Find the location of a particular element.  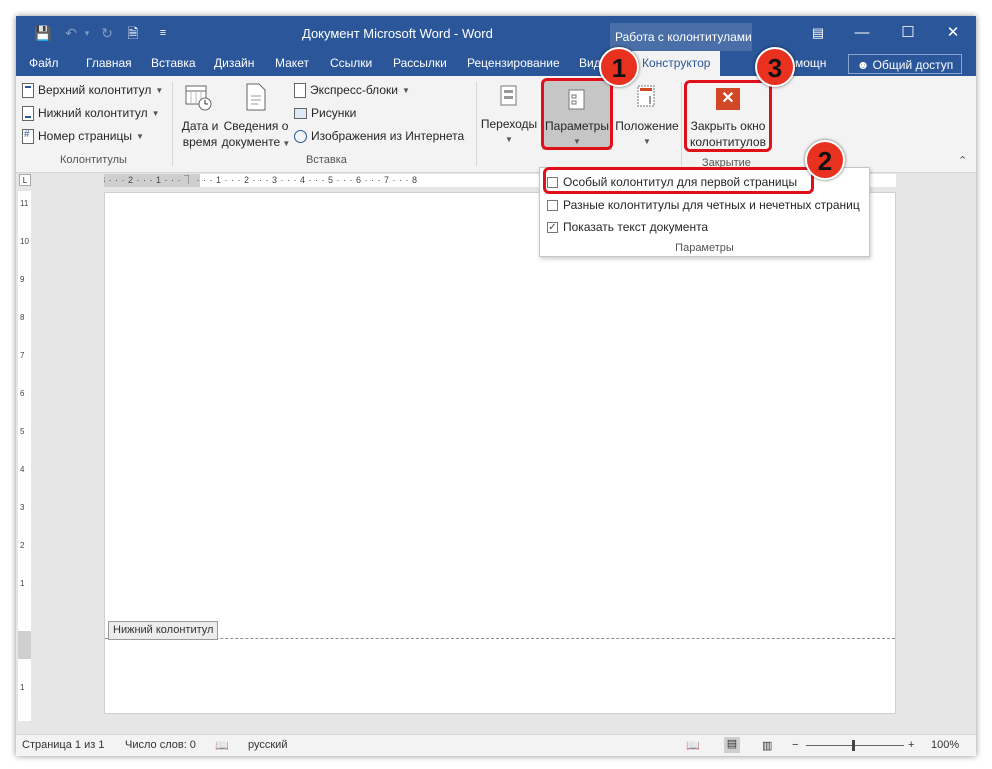

ruler-number: 8 is located at coordinates (22, 317).